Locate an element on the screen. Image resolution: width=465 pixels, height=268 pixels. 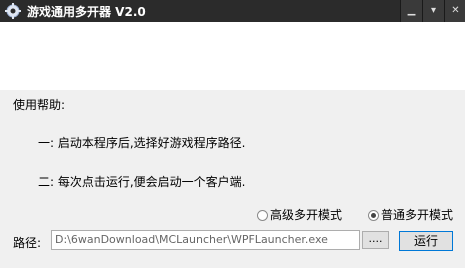
minimize-icon: ▁ is located at coordinates (411, 10).